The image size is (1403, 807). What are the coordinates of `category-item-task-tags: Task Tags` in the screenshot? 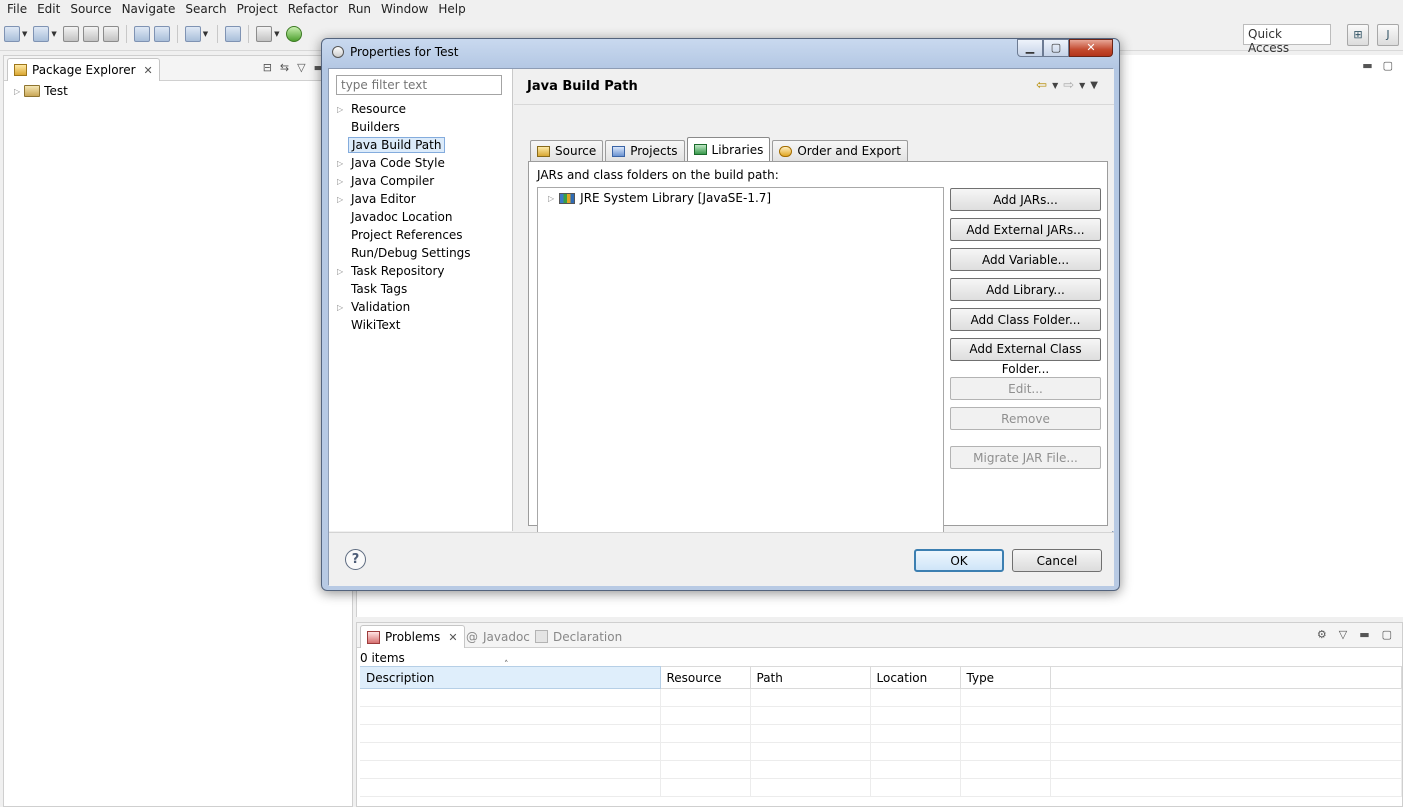 It's located at (404, 289).